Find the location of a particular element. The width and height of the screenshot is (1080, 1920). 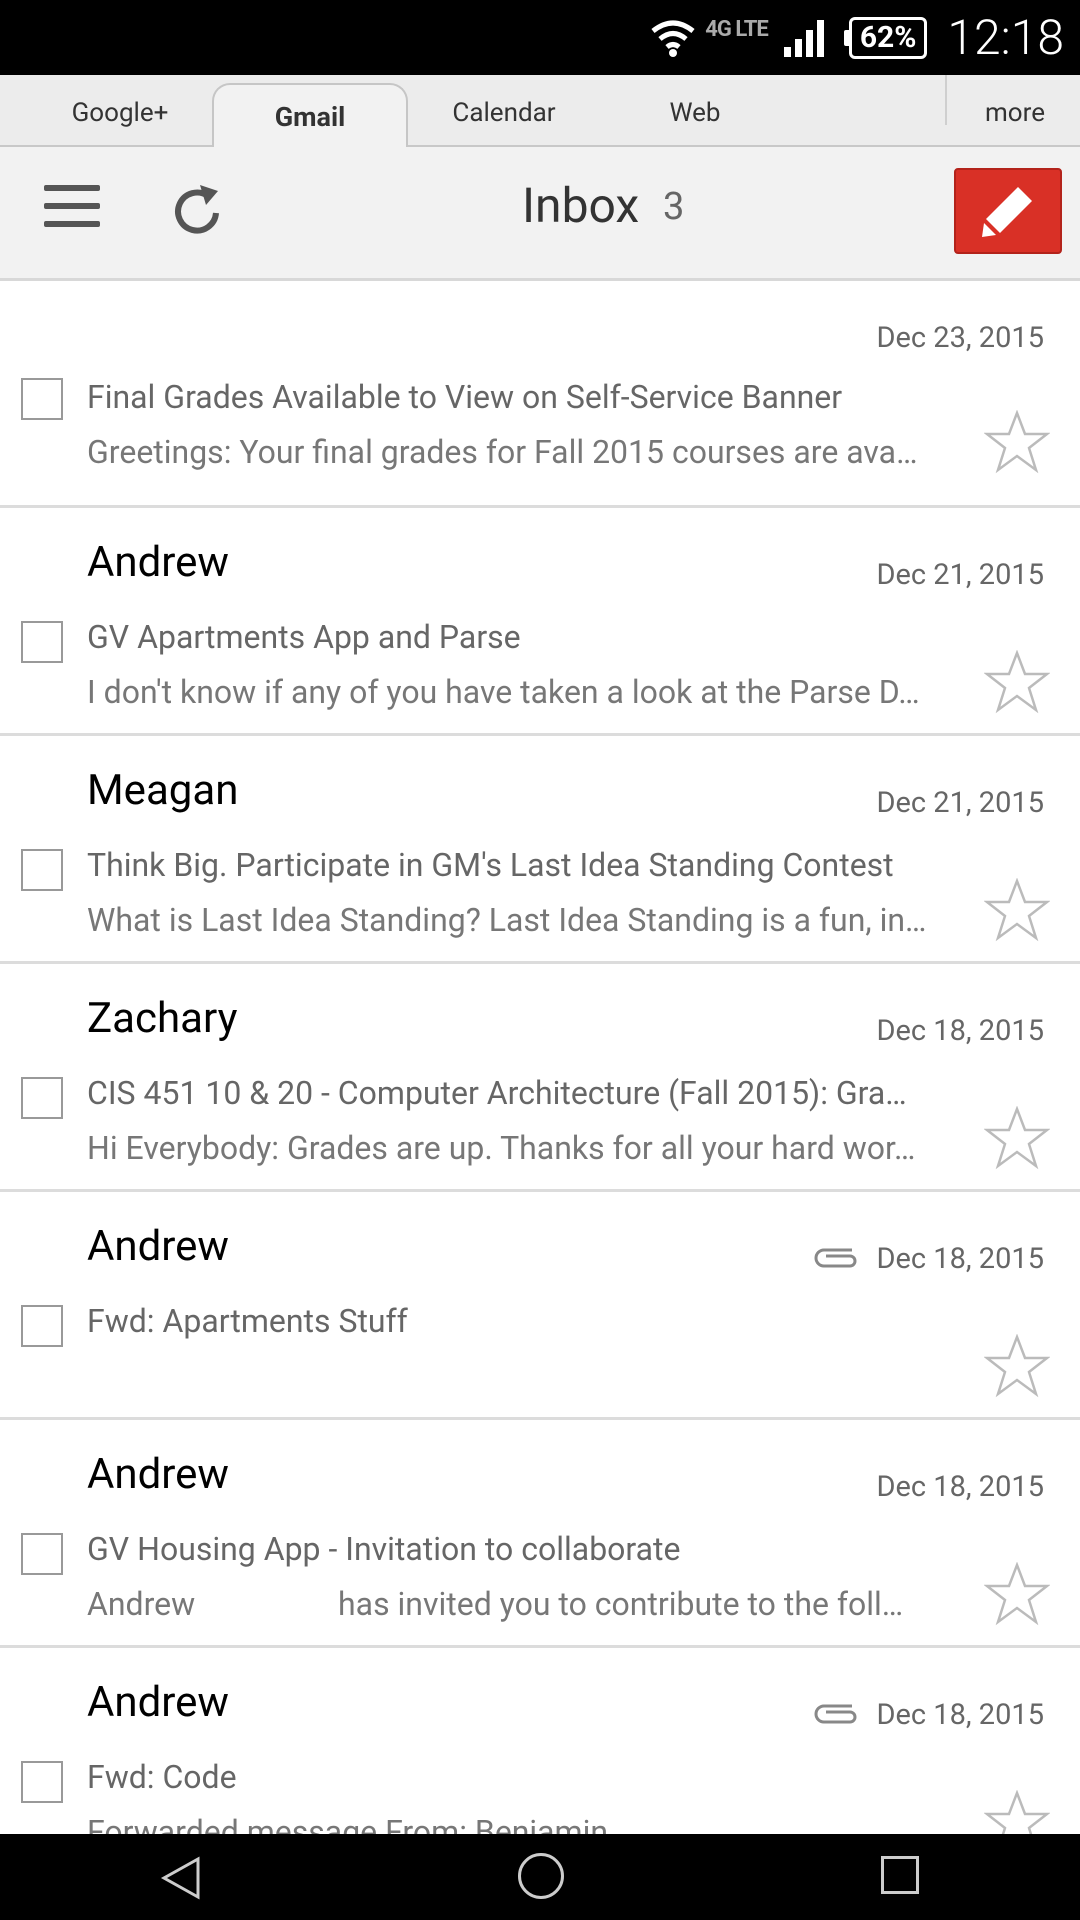

status-bar: 4G LTE 62% 12:18 is located at coordinates (540, 37).